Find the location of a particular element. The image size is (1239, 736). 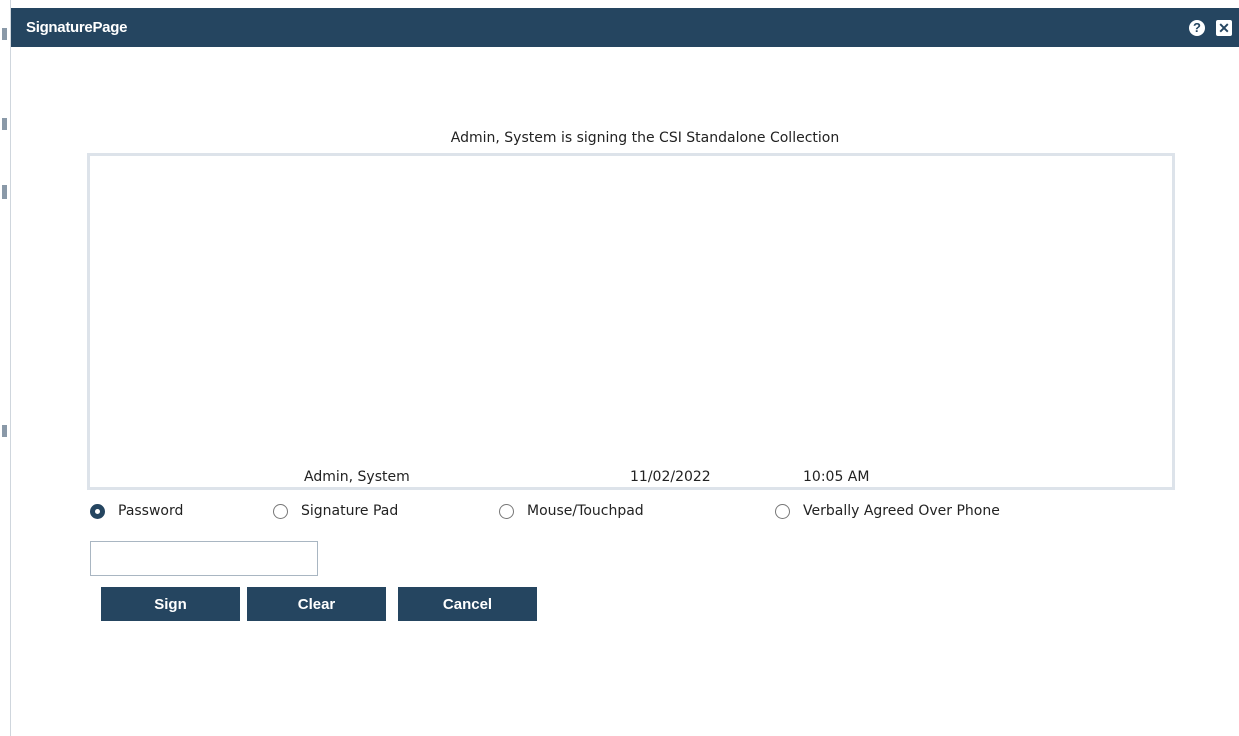

dialog-titlebar: SignaturePage ? ✕ is located at coordinates (625, 27).